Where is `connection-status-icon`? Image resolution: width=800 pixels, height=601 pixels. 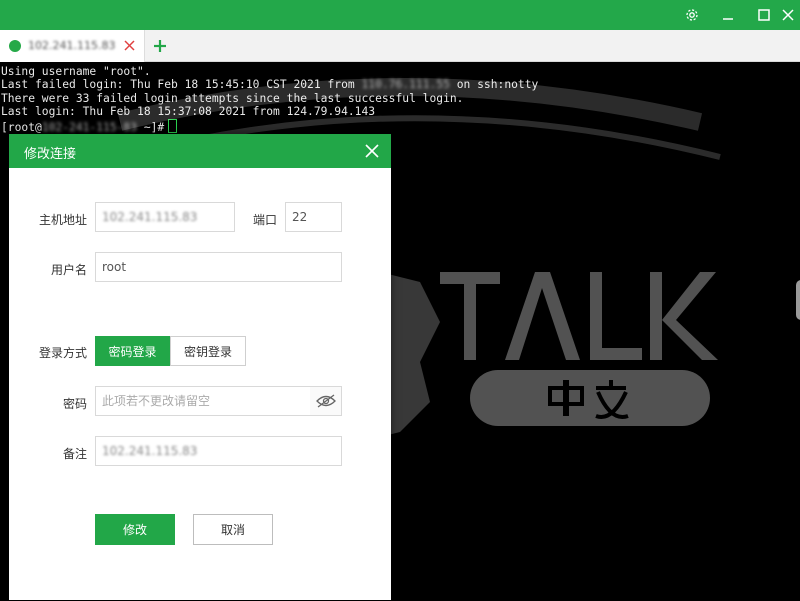 connection-status-icon is located at coordinates (15, 46).